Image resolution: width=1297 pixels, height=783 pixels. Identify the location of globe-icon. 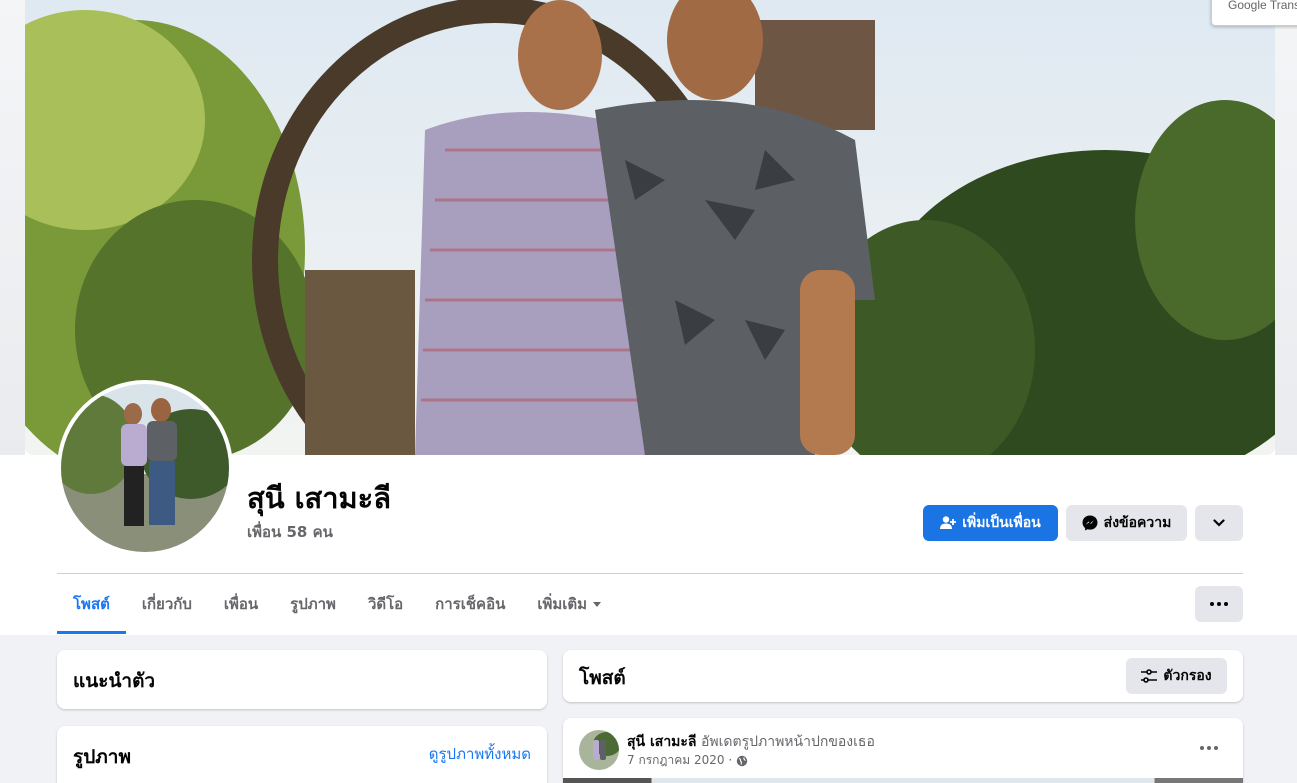
(742, 760).